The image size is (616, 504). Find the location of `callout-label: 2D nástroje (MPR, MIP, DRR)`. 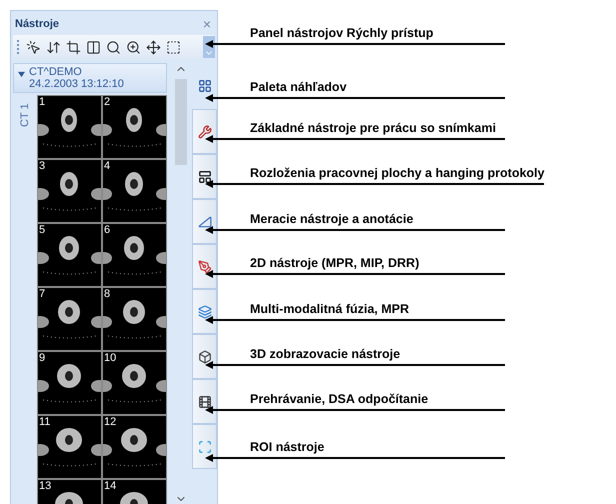

callout-label: 2D nástroje (MPR, MIP, DRR) is located at coordinates (335, 263).